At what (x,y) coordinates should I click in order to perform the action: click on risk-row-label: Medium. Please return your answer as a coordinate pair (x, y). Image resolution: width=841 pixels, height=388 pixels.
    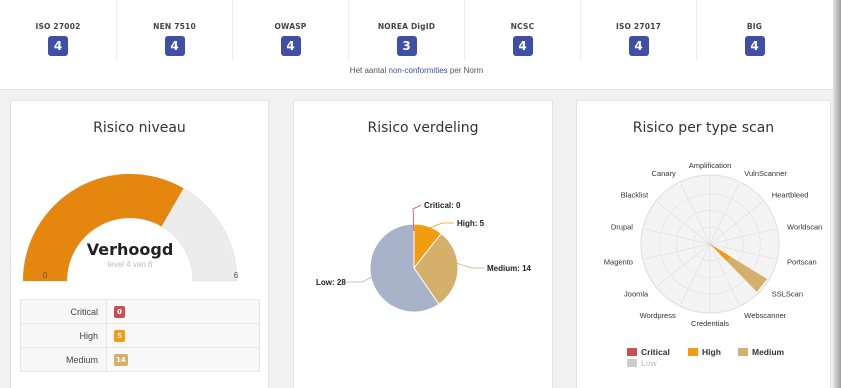
    Looking at the image, I should click on (63, 359).